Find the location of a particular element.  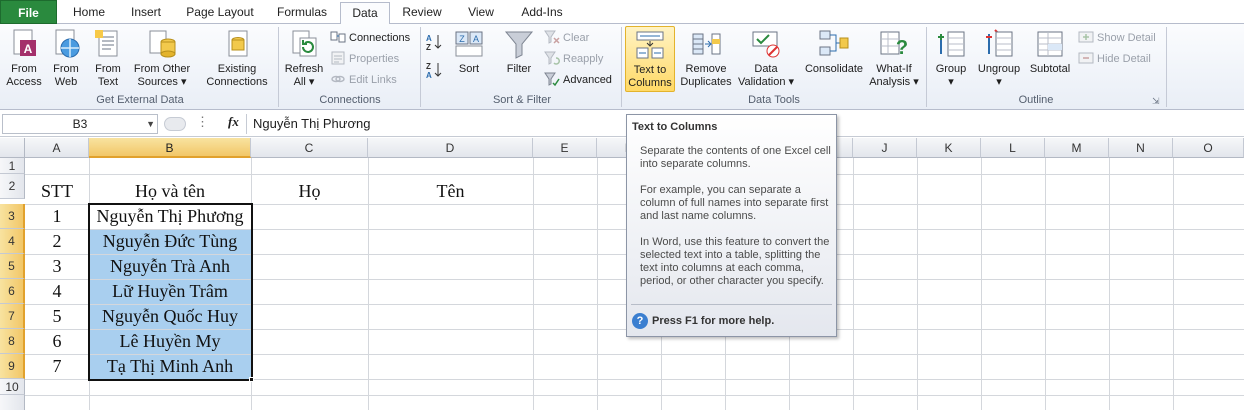

cell-a2-header-stt: STT is located at coordinates (57, 191).